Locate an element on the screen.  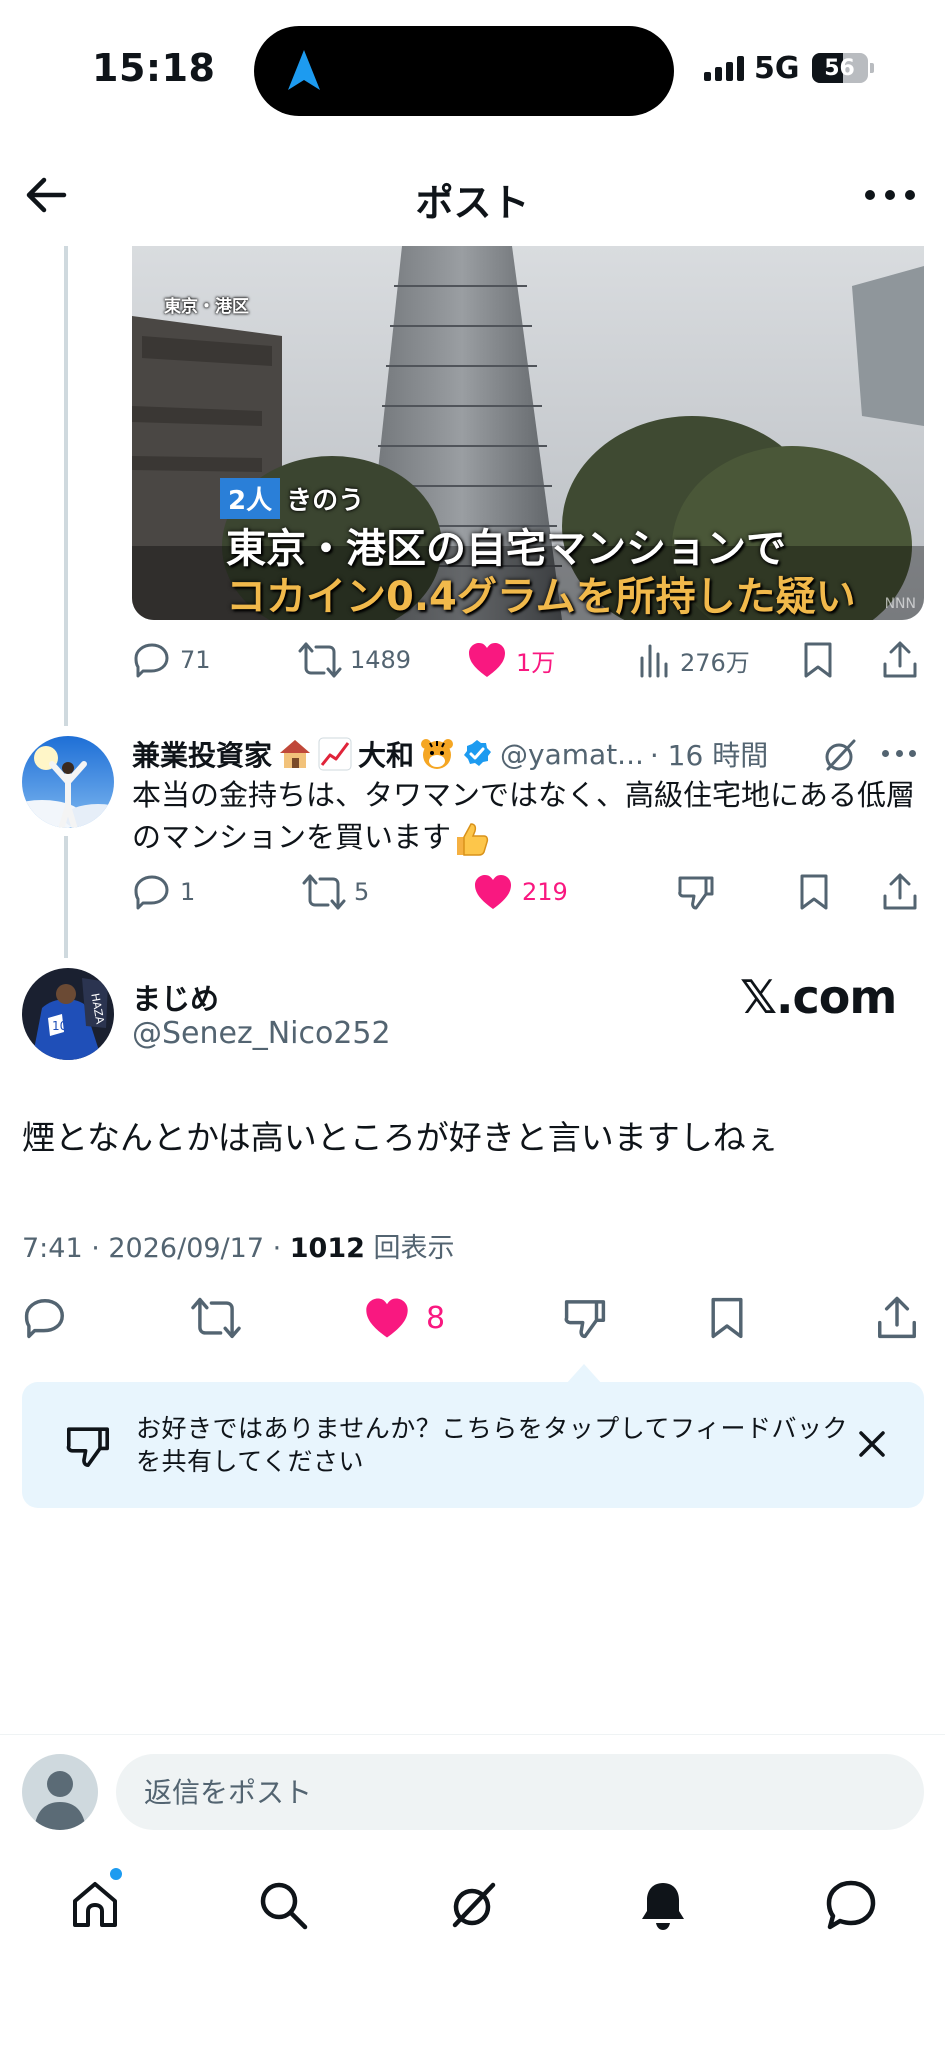
reply-author-avatar is located at coordinates (68, 782).